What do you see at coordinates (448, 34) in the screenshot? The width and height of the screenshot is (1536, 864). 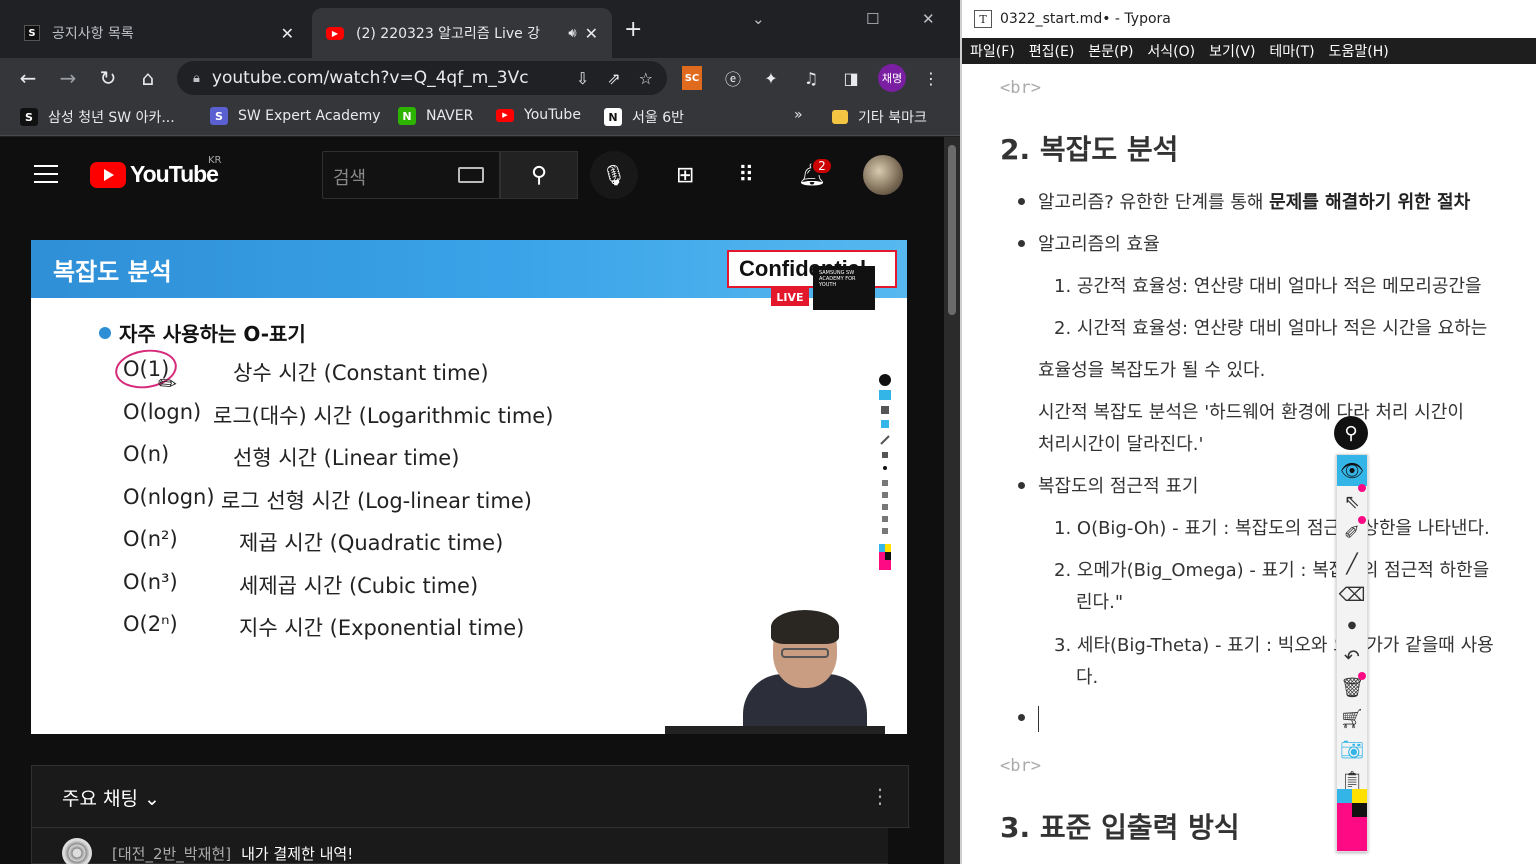 I see `tab-title: (2) 220323 알고리즘 Live 강` at bounding box center [448, 34].